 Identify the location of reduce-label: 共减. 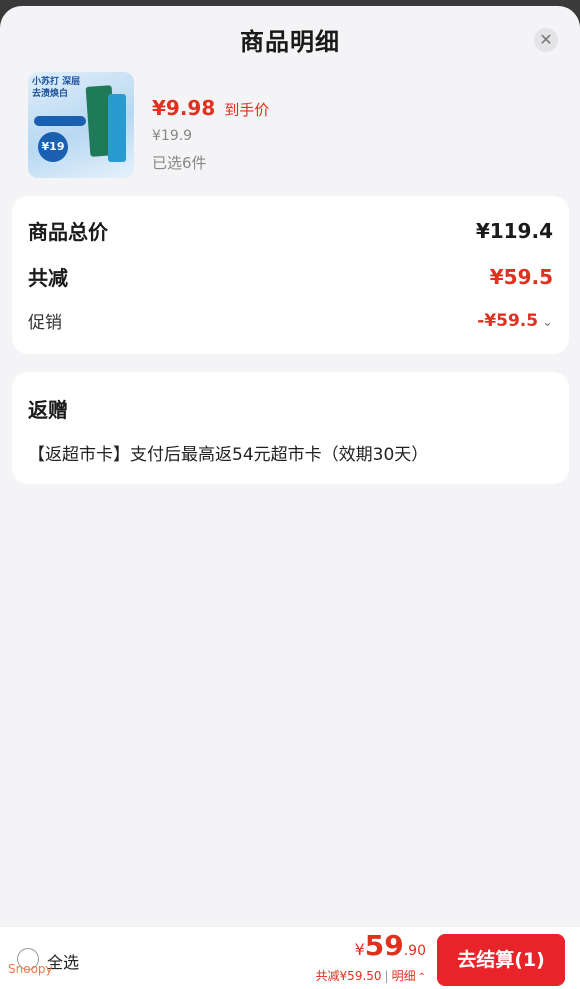
(48, 278).